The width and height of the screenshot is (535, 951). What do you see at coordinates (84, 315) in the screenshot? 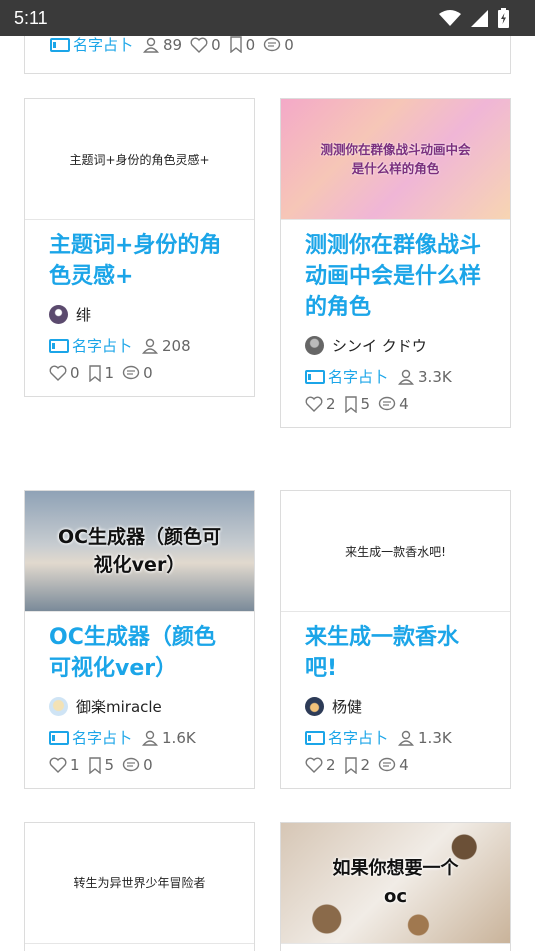
I see `author-name: 绯` at bounding box center [84, 315].